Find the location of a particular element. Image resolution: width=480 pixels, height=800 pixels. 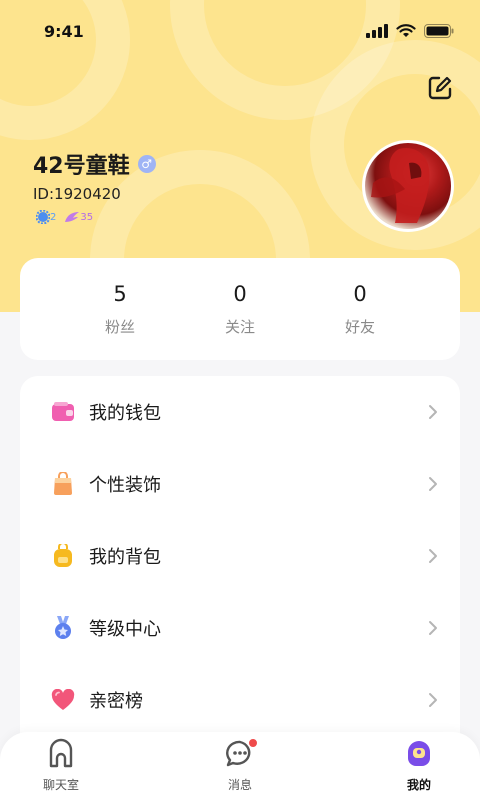

level-badge: 2 is located at coordinates (46, 217).